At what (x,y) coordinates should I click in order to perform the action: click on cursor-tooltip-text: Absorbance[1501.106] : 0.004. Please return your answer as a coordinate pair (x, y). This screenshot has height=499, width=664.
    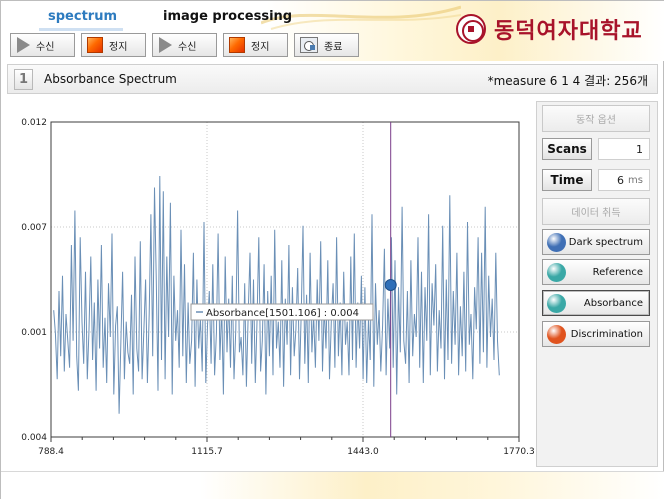
    Looking at the image, I should click on (282, 313).